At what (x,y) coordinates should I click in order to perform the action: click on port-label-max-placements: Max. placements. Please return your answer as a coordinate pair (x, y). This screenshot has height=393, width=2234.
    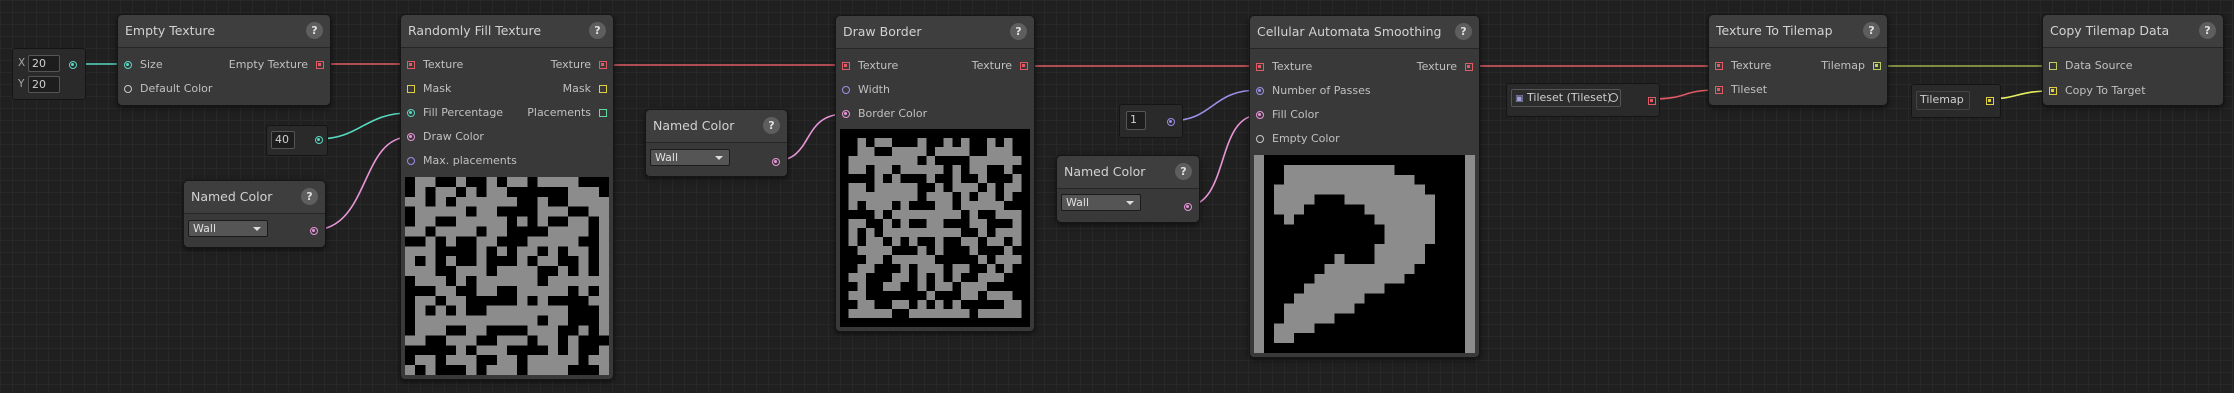
    Looking at the image, I should click on (470, 160).